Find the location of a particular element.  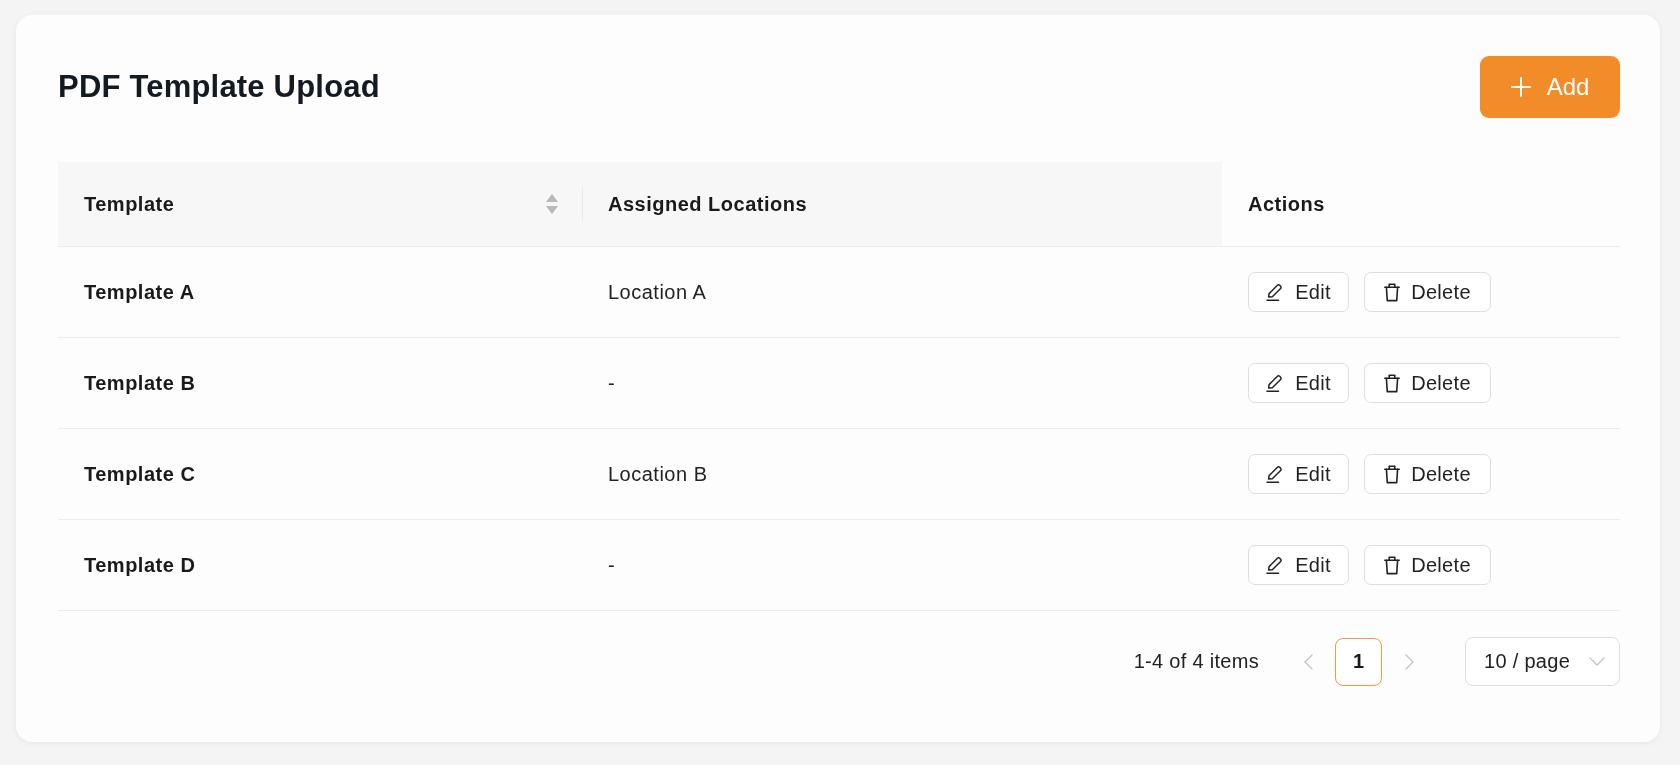

chevron-left-icon is located at coordinates (1308, 661).